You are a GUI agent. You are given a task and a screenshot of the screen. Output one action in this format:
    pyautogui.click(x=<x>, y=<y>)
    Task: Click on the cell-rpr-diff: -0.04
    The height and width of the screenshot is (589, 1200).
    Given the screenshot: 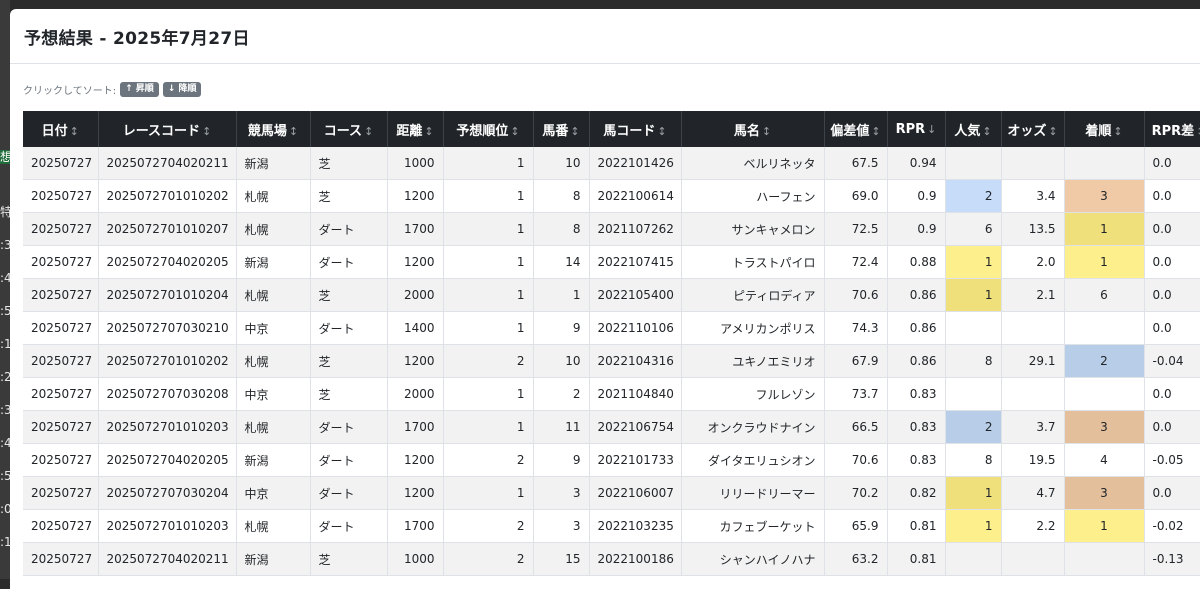 What is the action you would take?
    pyautogui.click(x=1172, y=361)
    